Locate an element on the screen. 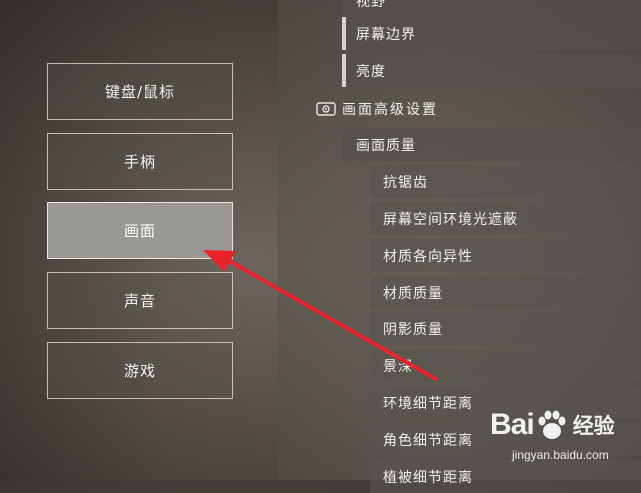 Image resolution: width=641 pixels, height=493 pixels. setting-label: 画面质量 is located at coordinates (386, 145).